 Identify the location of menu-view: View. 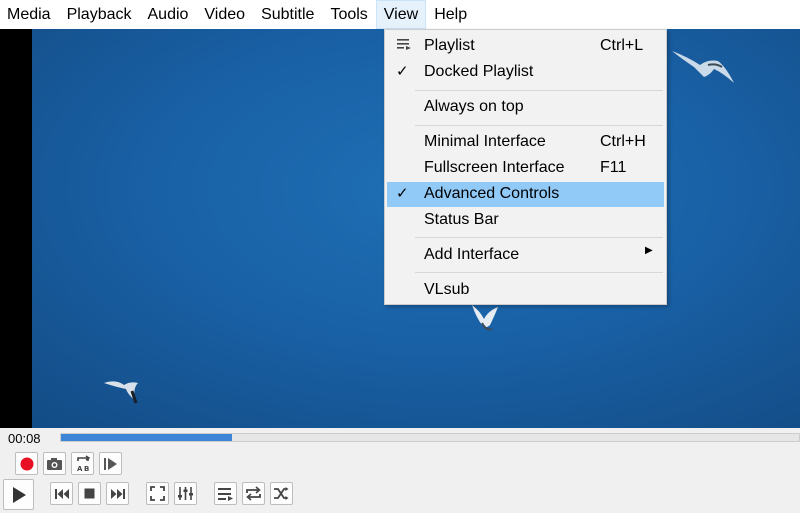
(401, 14).